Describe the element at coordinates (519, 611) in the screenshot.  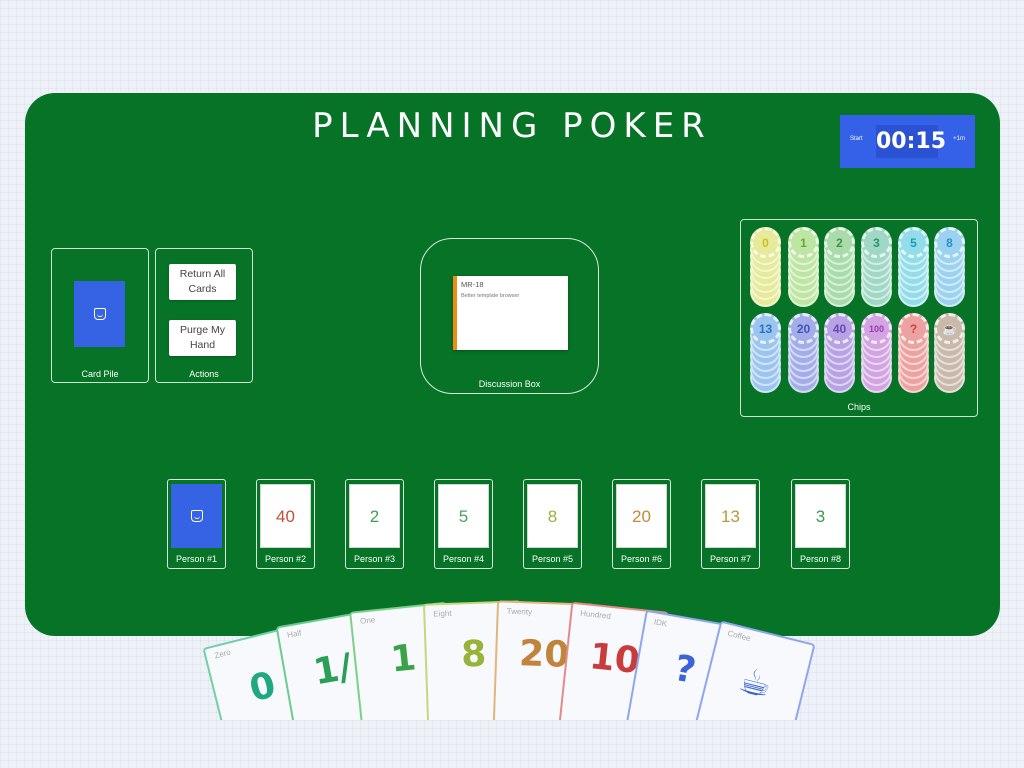
I see `hand-card-name: Twenty` at that location.